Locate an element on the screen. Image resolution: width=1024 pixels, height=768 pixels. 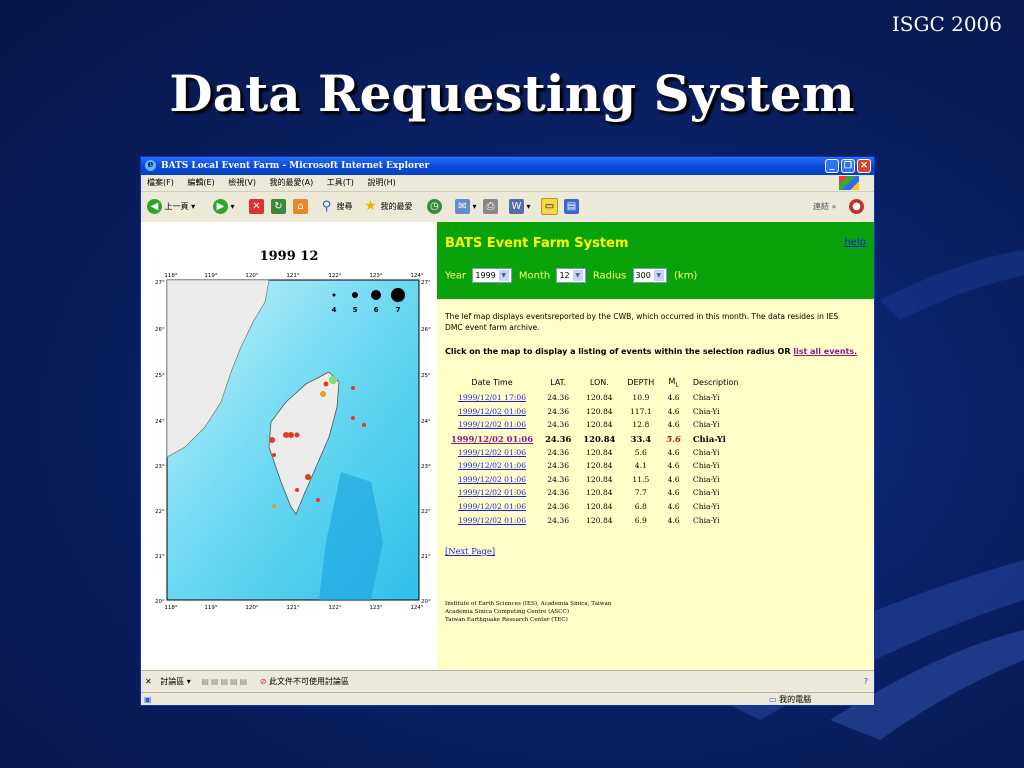
menu-edit: 編輯(E) is located at coordinates (200, 182).